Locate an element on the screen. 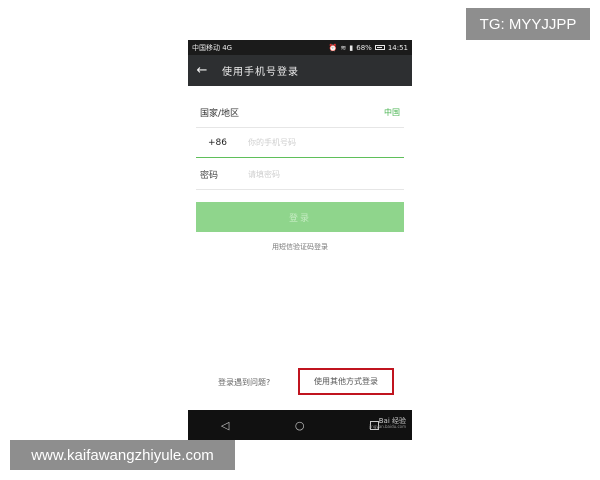  battery-icon is located at coordinates (379, 47).